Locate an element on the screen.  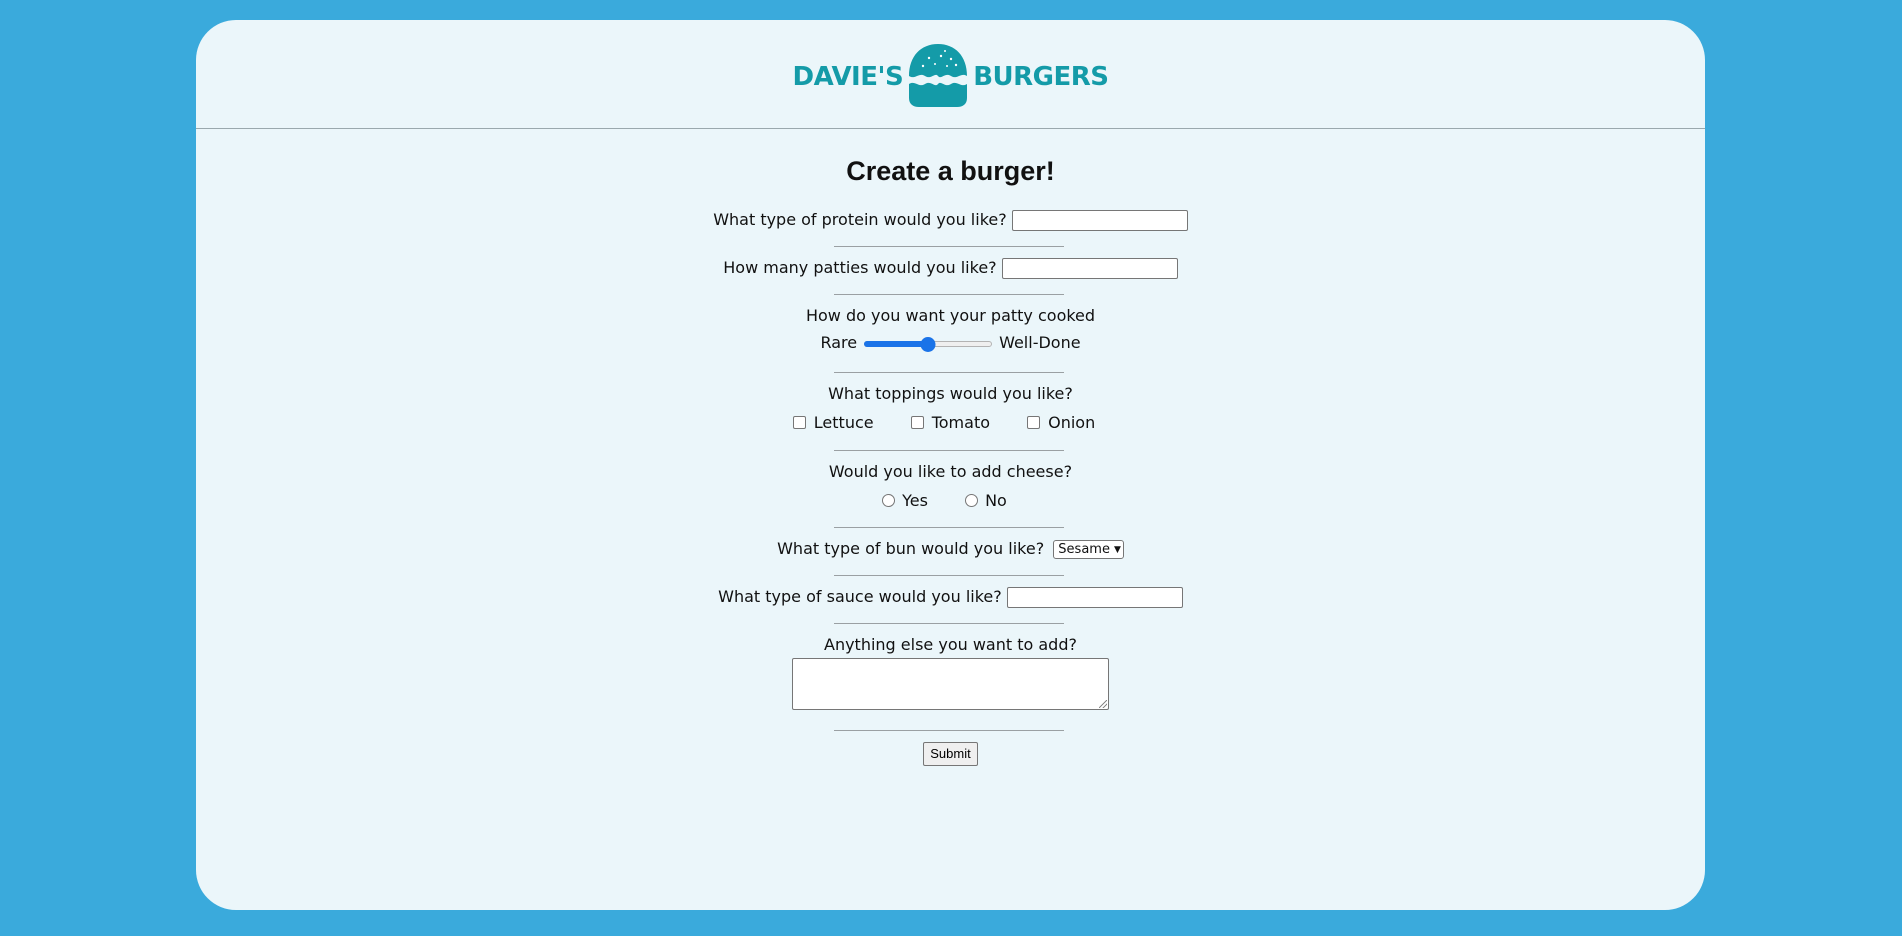
cheese-yes-radio is located at coordinates (889, 500).